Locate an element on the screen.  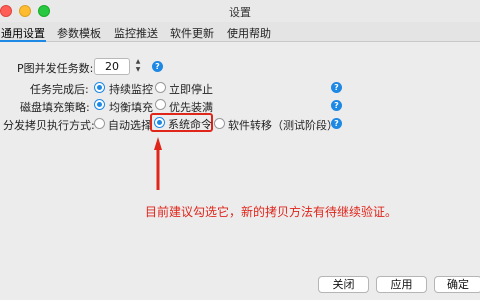
active-tab-indicator is located at coordinates (23, 41).